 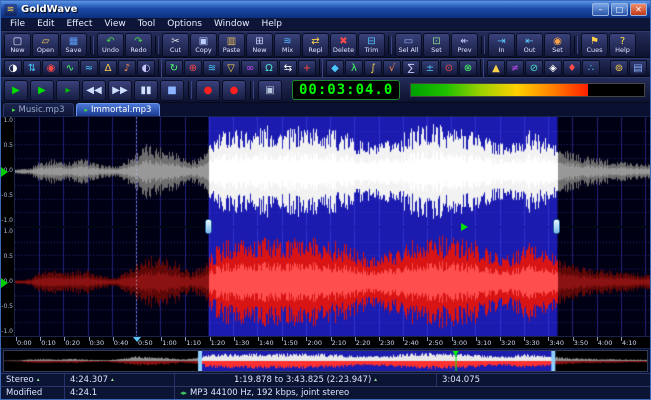 What do you see at coordinates (306, 380) in the screenshot?
I see `status-selection-range: 1:19.878 to 3:43.825 (2:23.947) ▴` at bounding box center [306, 380].